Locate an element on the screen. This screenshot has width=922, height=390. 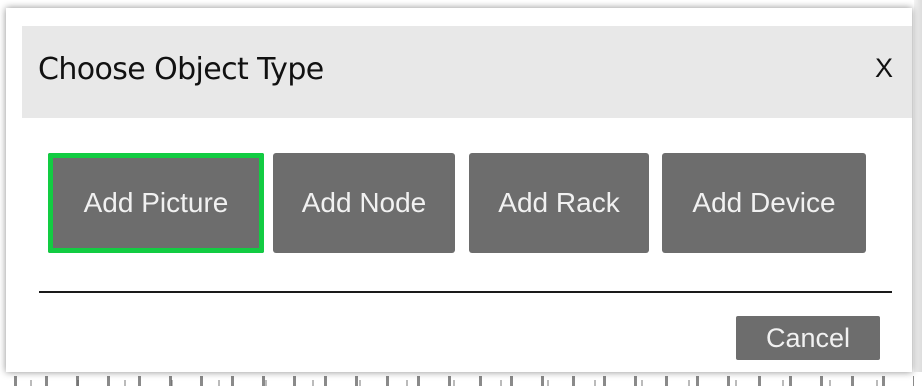
close-button: X is located at coordinates (884, 68).